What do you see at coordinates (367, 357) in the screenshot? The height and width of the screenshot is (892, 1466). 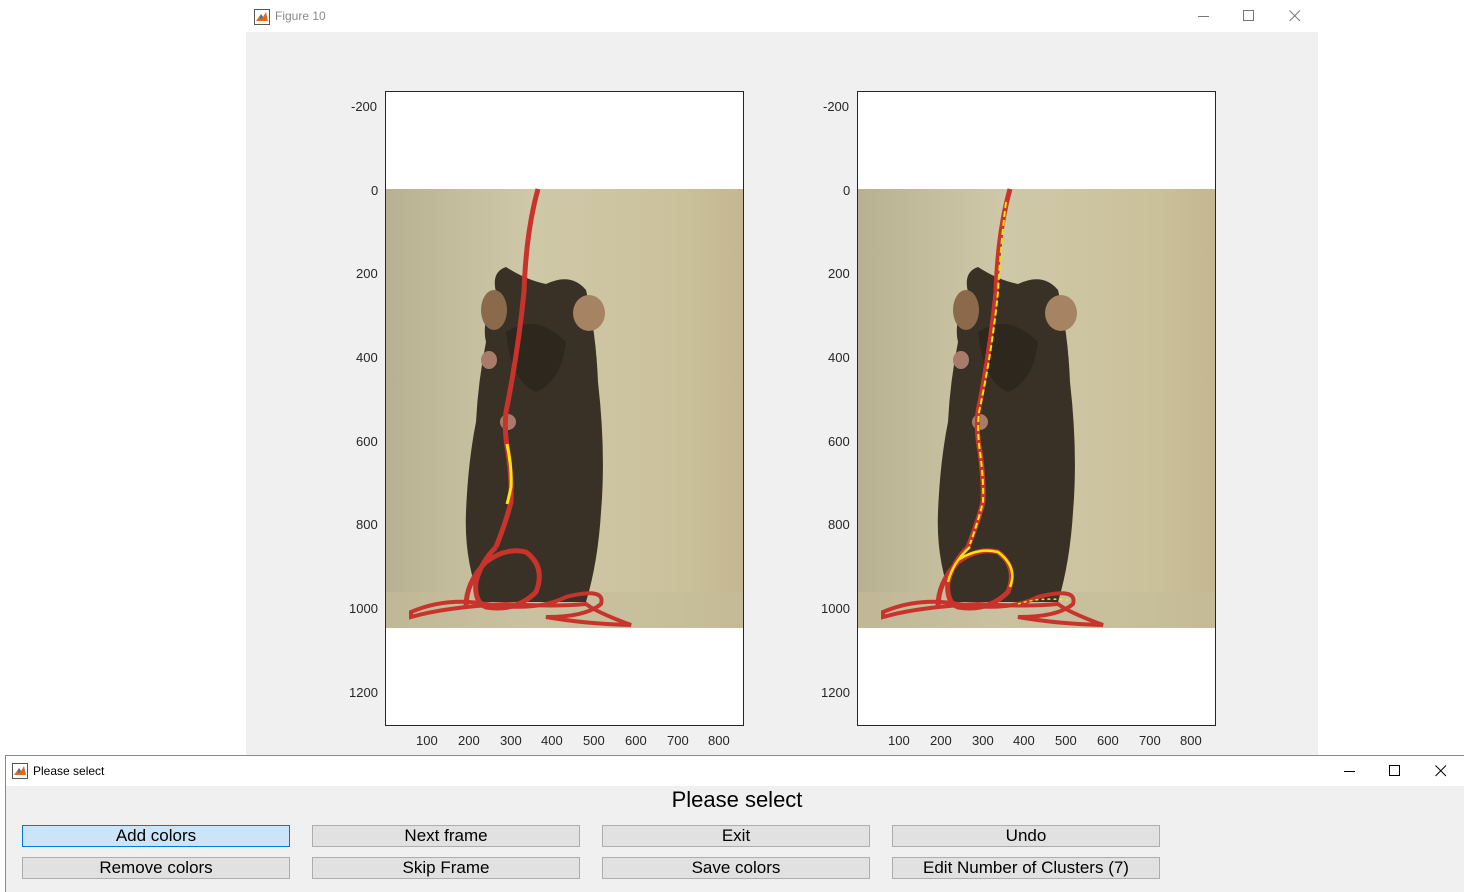 I see `left-y-tick: 400` at bounding box center [367, 357].